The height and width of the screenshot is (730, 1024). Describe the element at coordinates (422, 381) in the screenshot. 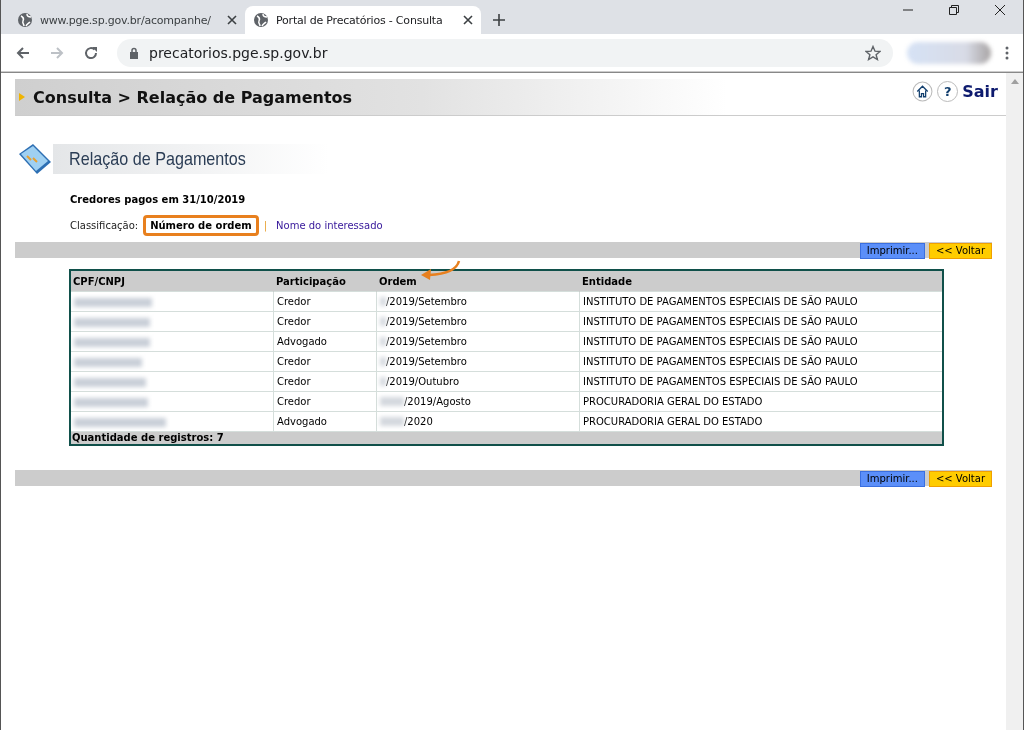

I see `table-cell: /2019/Outubro` at that location.